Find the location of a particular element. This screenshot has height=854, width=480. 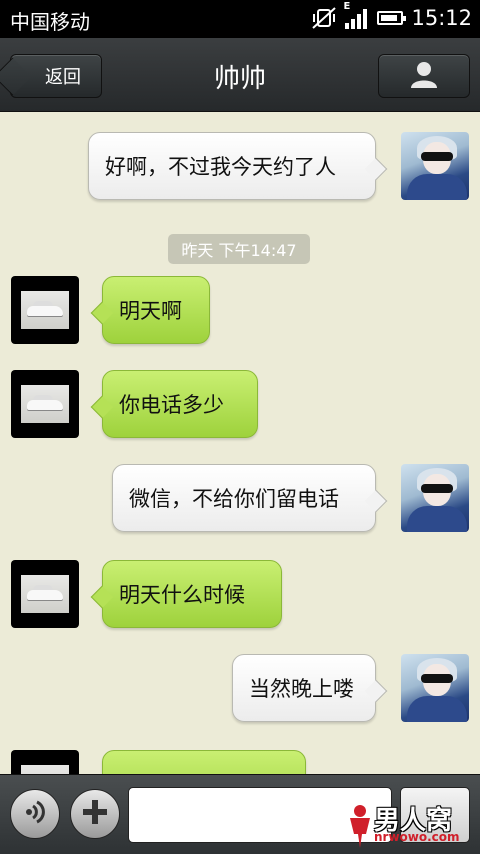

message-bubble-self: 微信，不给你们留电话 is located at coordinates (250, 498).